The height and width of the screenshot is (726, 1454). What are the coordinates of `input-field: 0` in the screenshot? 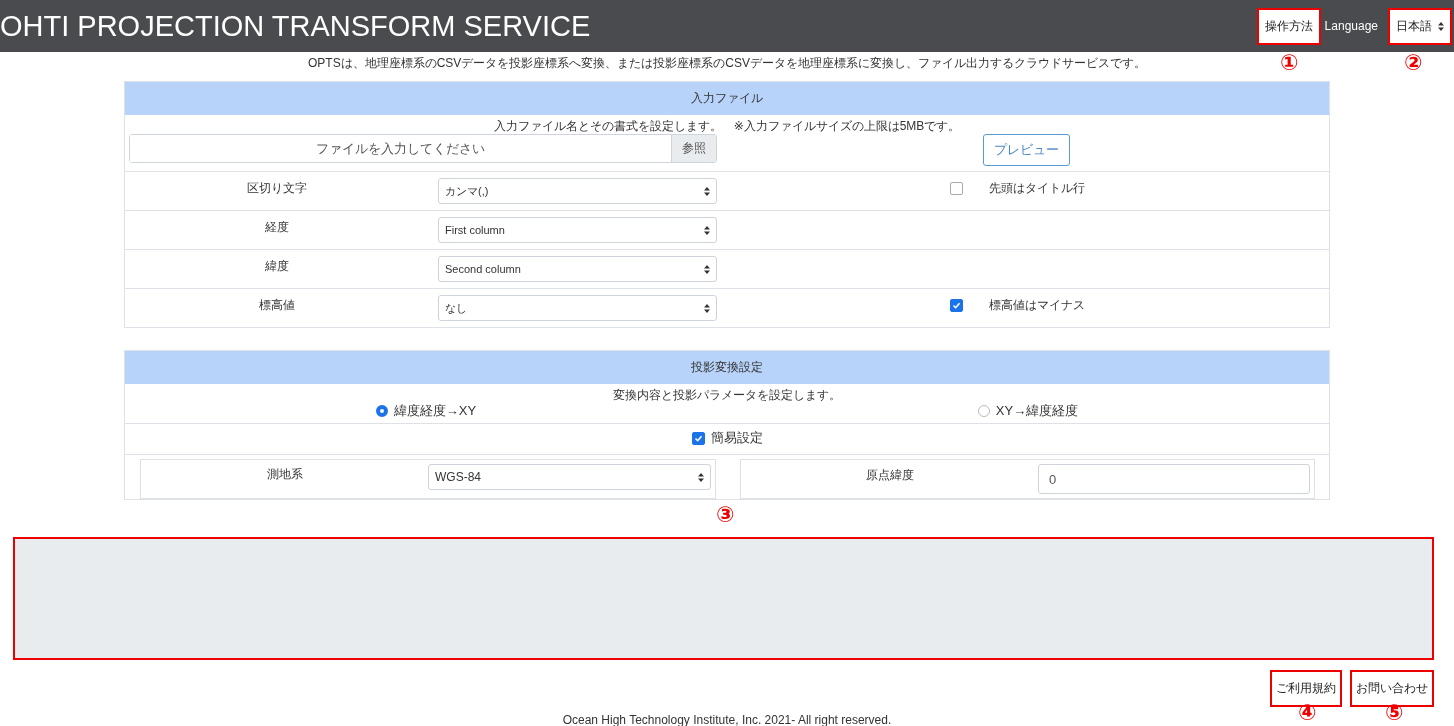 It's located at (1174, 479).